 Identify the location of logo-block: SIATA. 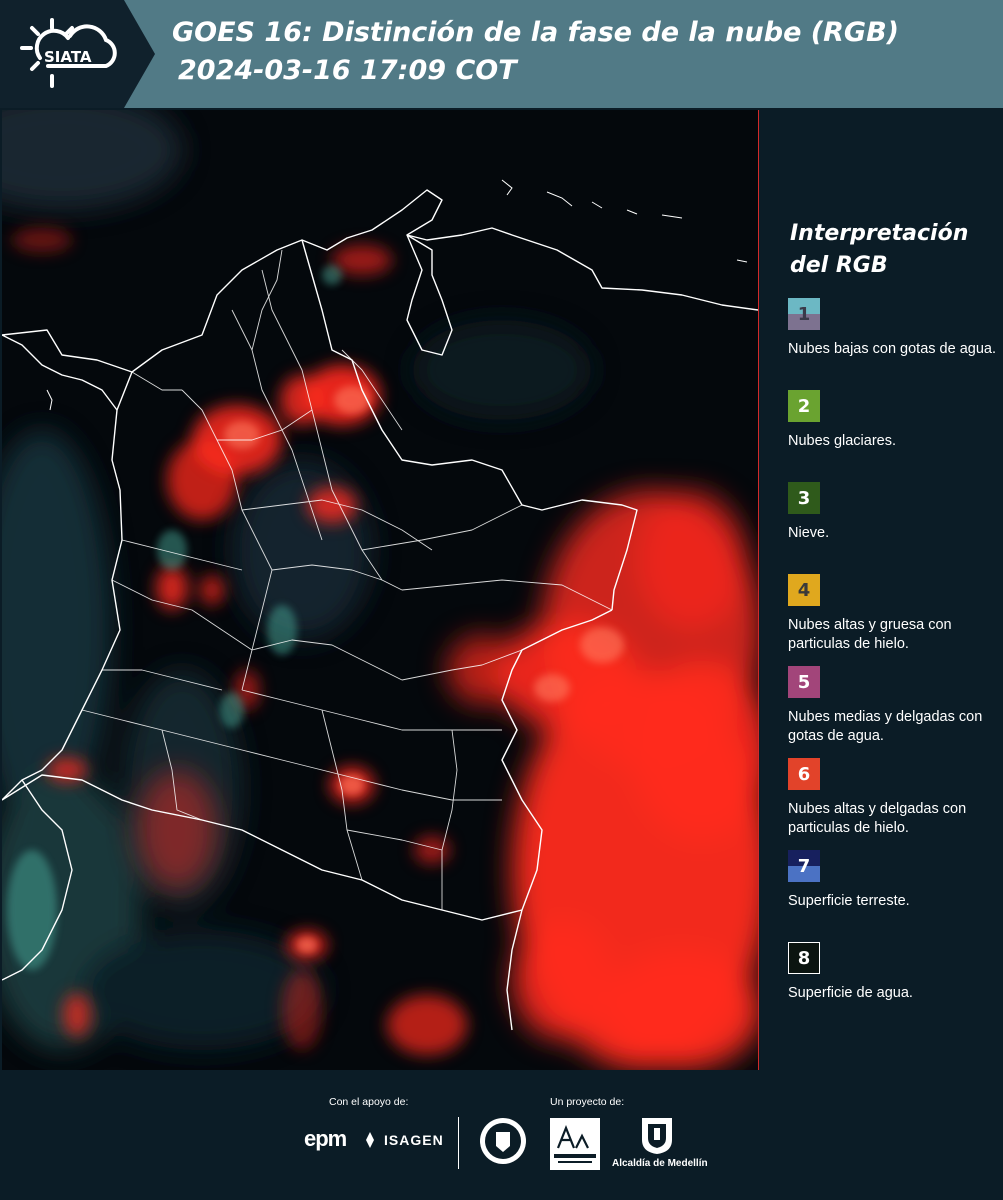
(77, 54).